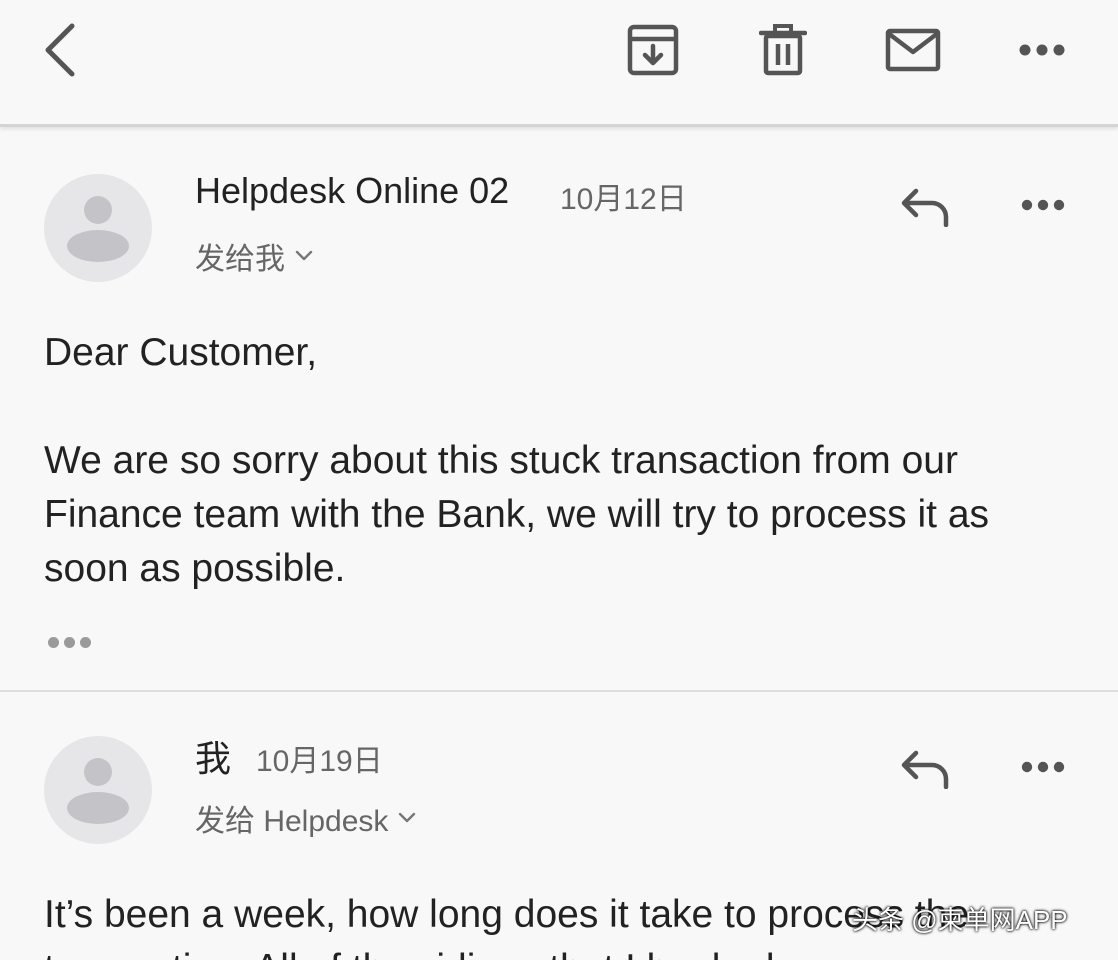 The image size is (1118, 960). What do you see at coordinates (213, 758) in the screenshot?
I see `sender-name: 我` at bounding box center [213, 758].